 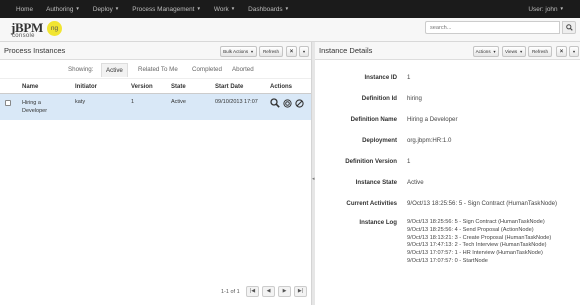 What do you see at coordinates (371, 203) in the screenshot?
I see `detail-label: Current Activities` at bounding box center [371, 203].